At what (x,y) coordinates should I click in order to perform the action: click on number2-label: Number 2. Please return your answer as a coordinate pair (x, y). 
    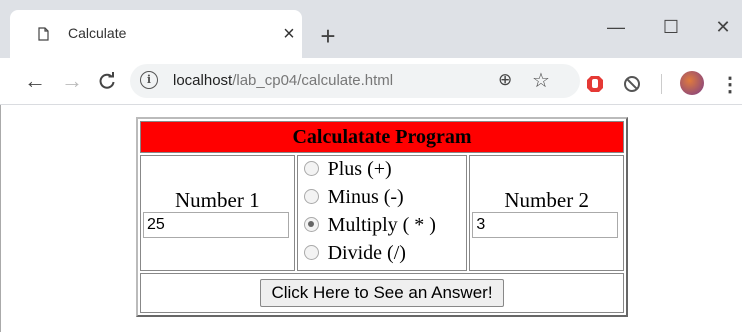
    Looking at the image, I should click on (546, 200).